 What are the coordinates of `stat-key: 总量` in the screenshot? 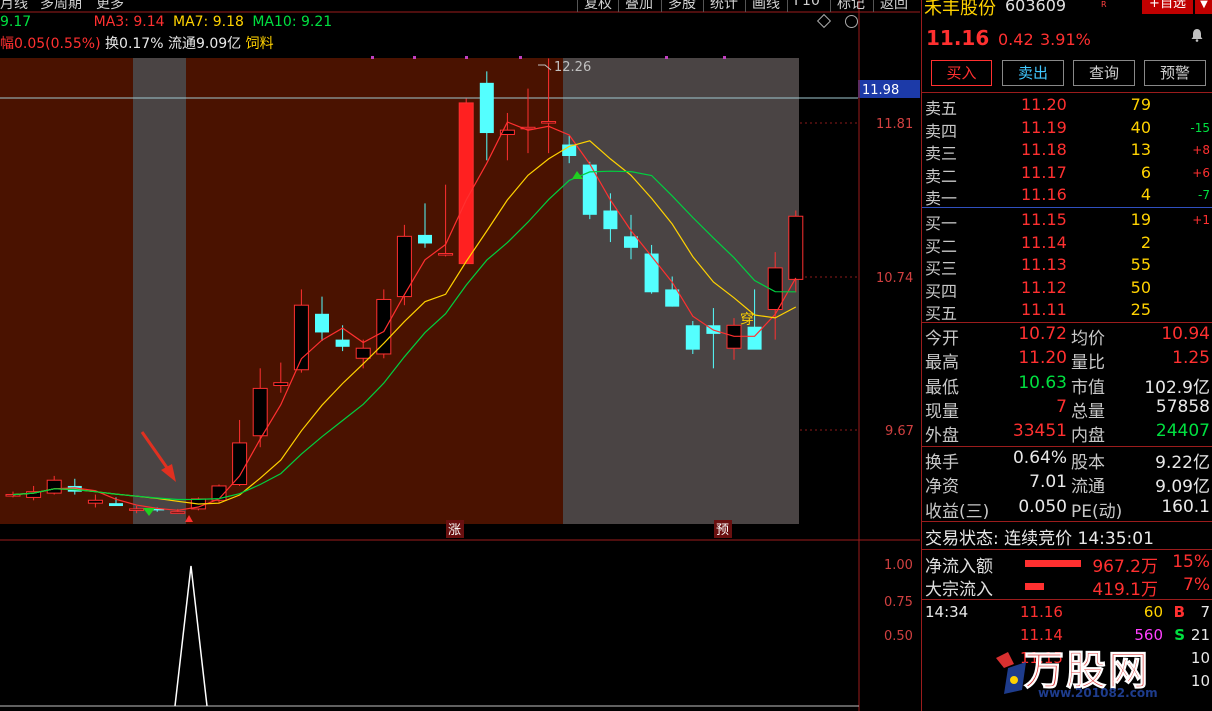 It's located at (1088, 411).